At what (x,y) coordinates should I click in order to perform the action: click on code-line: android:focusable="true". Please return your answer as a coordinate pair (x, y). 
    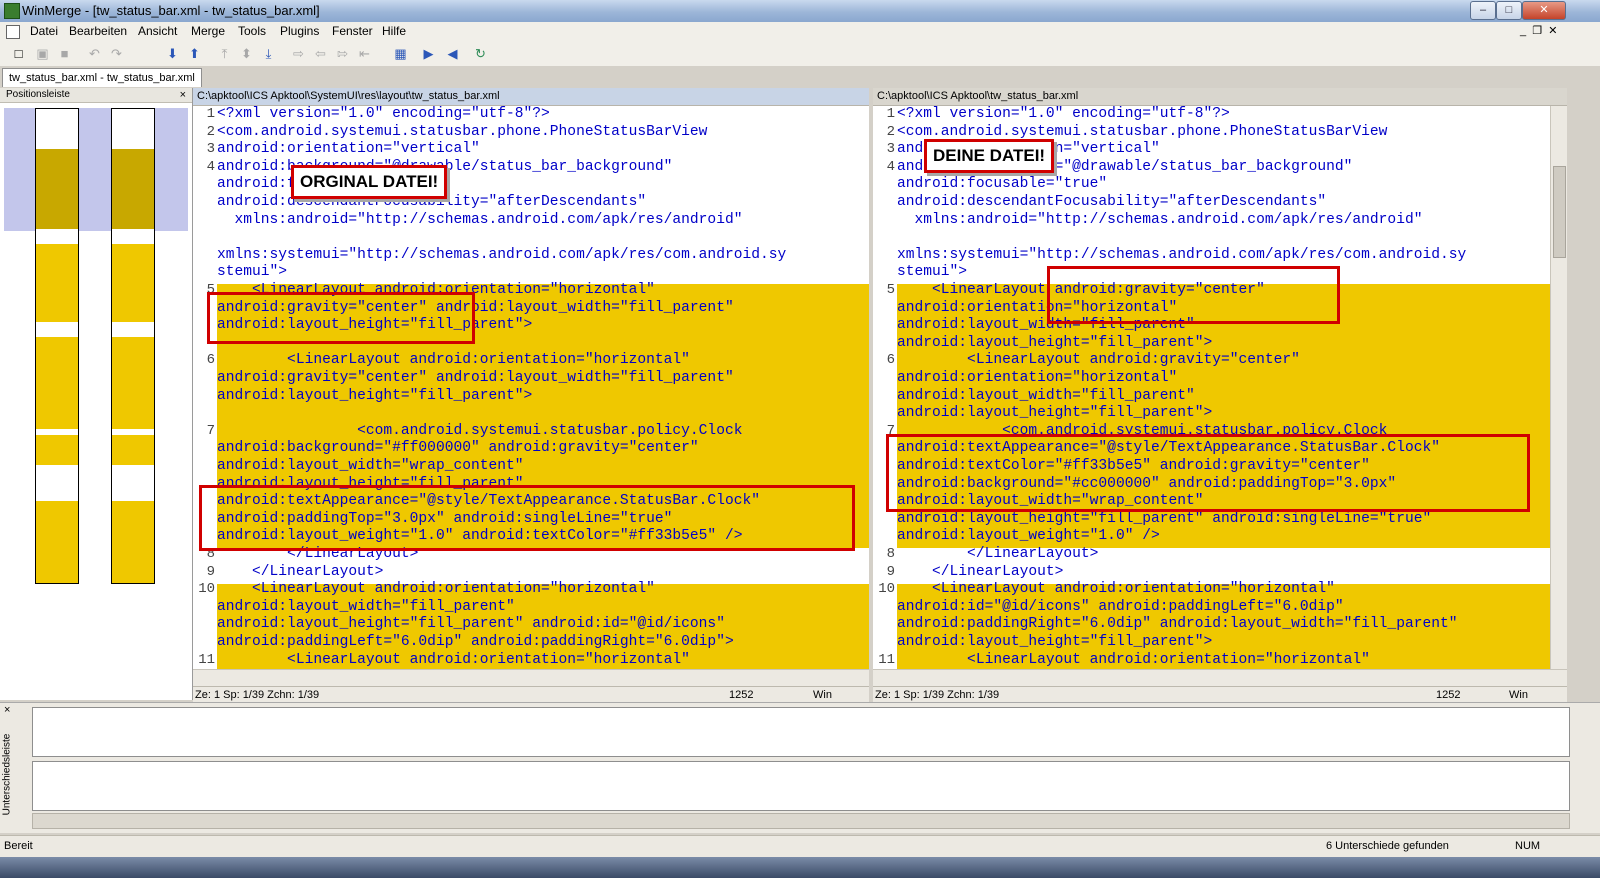
    Looking at the image, I should click on (1002, 185).